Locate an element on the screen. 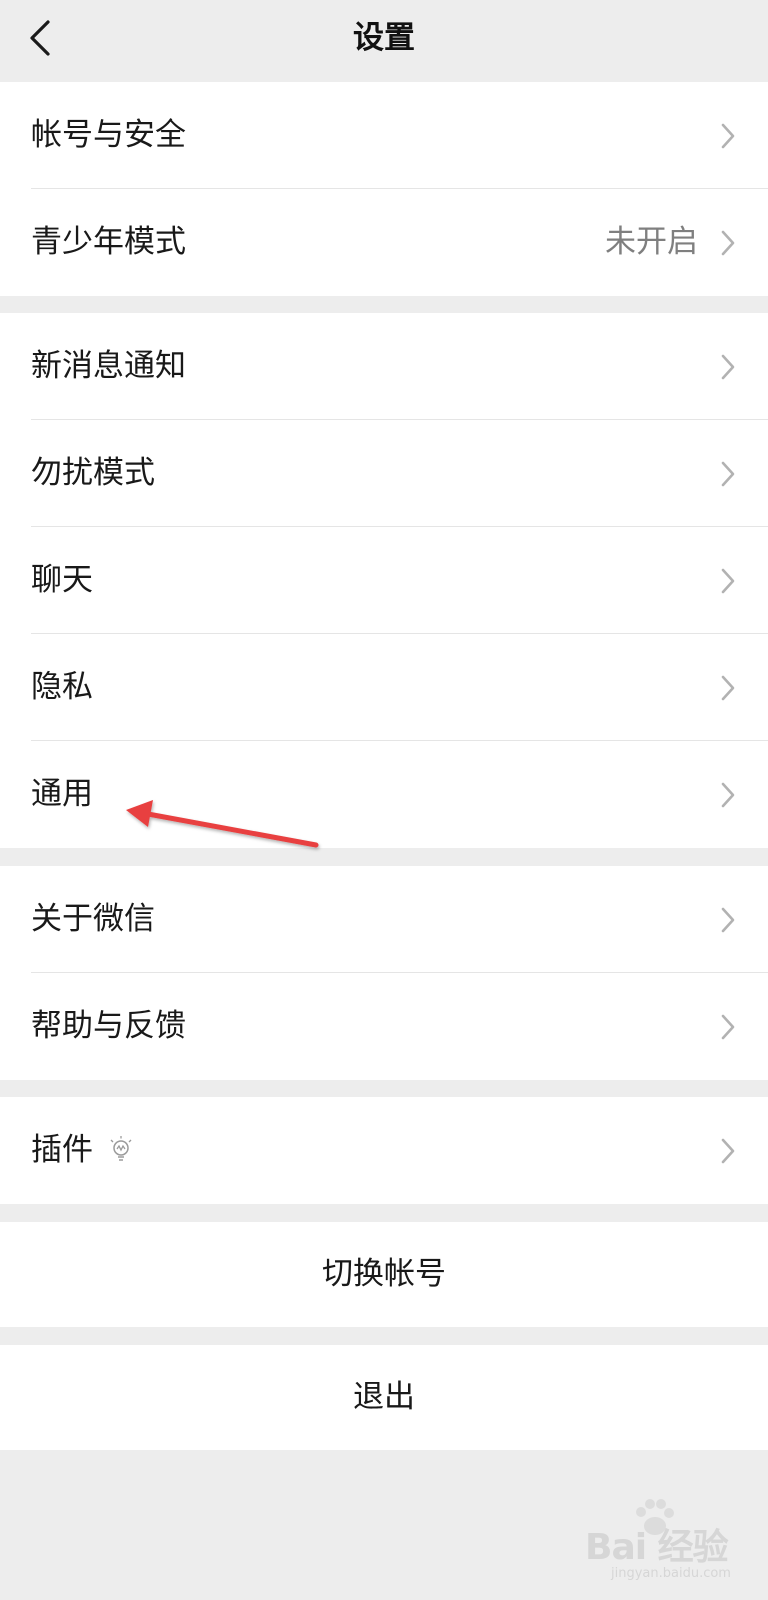  nav-bar: 设置 is located at coordinates (384, 41).